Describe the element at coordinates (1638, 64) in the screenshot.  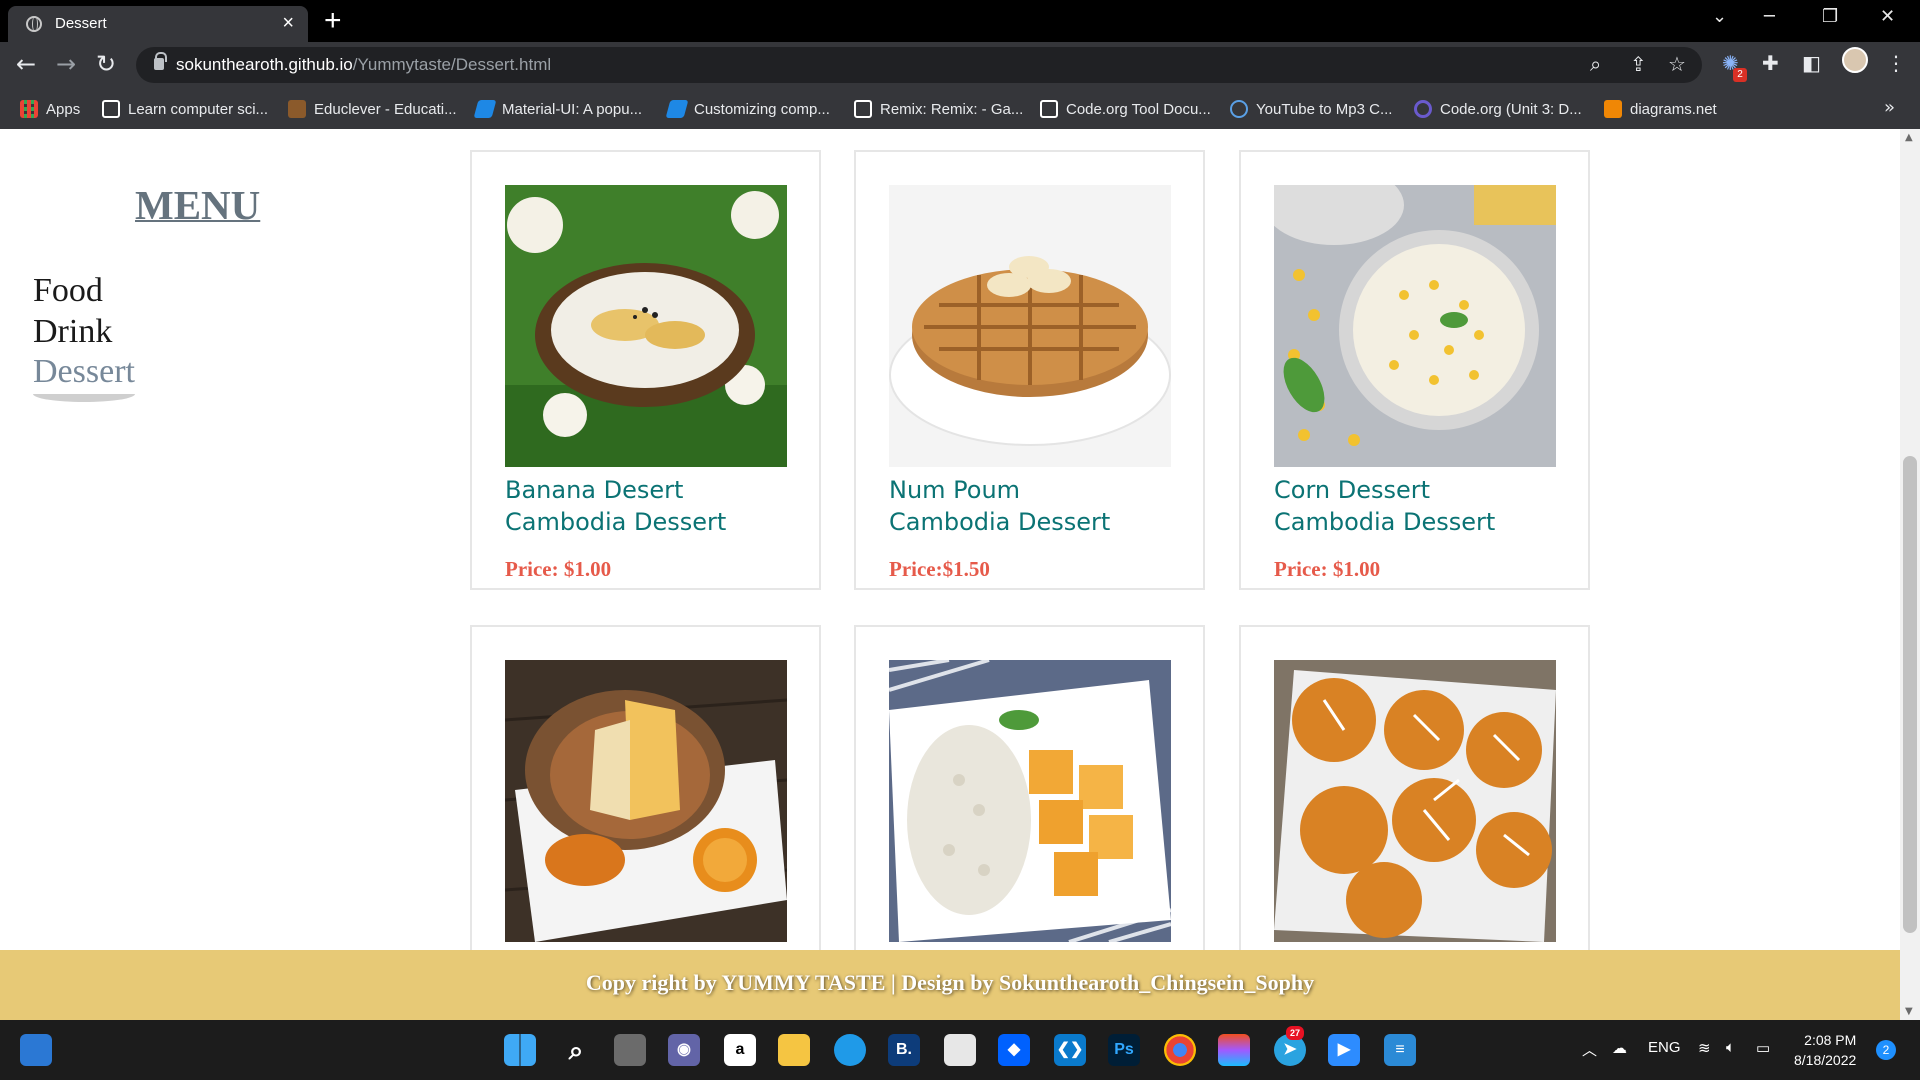
I see `share-icon: ⇪` at that location.